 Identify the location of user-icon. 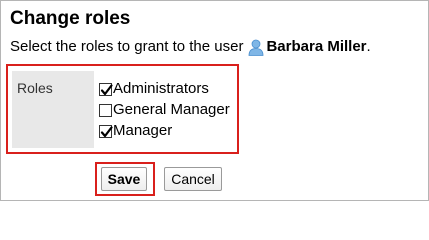
(256, 47).